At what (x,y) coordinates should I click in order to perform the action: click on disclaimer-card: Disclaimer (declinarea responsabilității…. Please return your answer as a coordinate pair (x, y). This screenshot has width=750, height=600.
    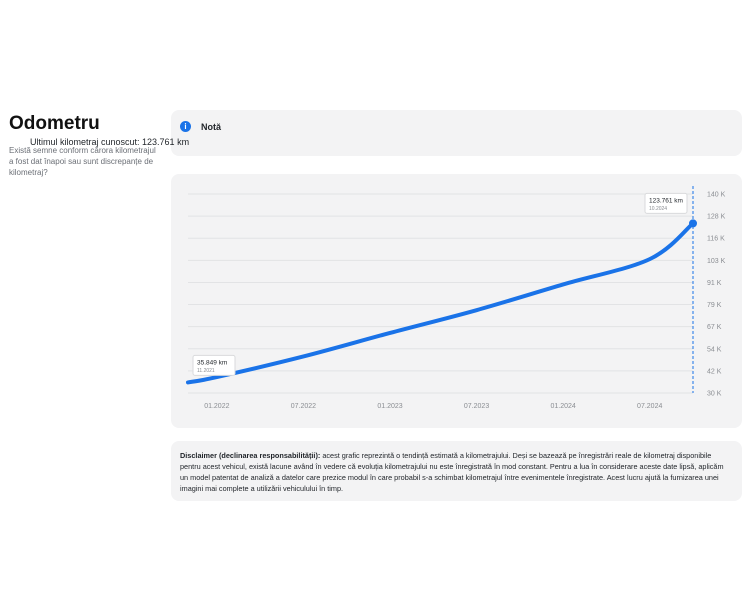
    Looking at the image, I should click on (456, 471).